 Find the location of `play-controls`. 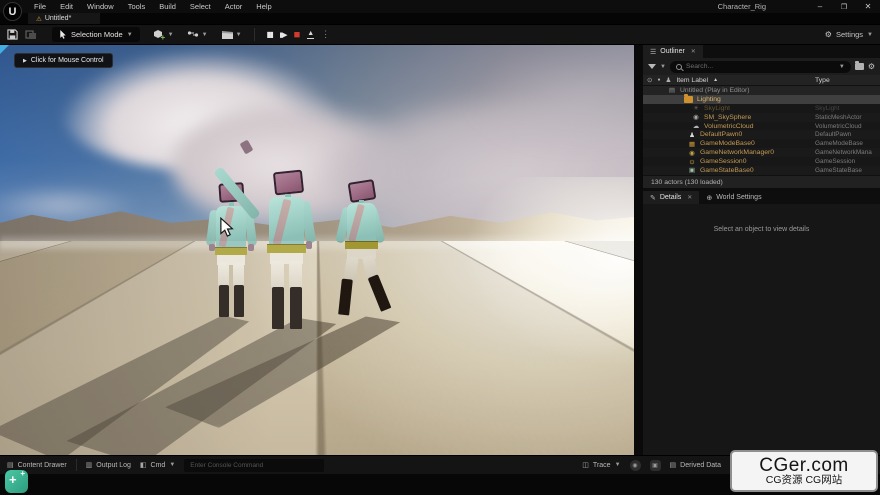

play-controls is located at coordinates (299, 35).